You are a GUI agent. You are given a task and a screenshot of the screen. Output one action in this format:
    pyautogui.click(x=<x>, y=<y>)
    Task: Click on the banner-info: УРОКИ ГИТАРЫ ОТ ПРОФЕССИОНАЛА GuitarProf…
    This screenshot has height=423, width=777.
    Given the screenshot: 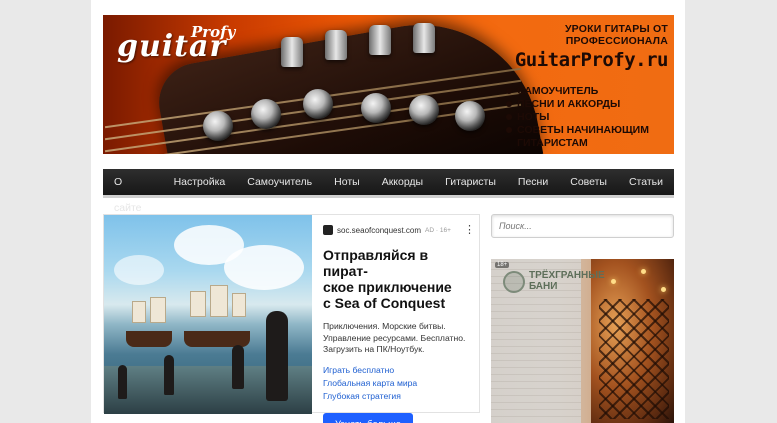 What is the action you would take?
    pyautogui.click(x=573, y=86)
    